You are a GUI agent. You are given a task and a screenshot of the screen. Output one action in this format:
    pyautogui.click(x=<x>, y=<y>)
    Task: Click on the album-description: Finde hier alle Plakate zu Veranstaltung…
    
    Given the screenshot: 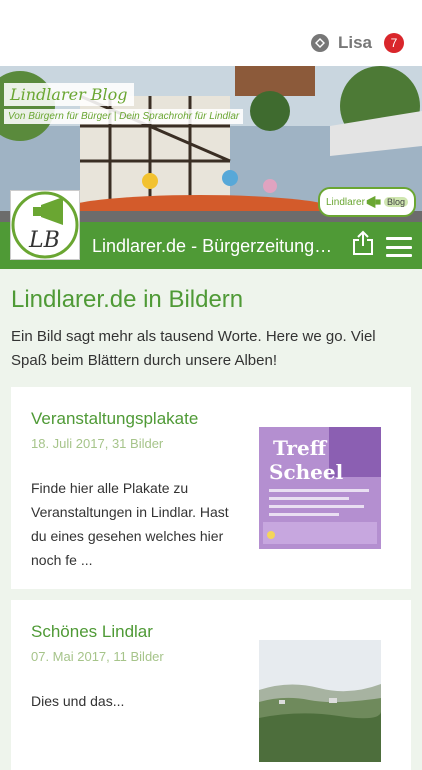 What is the action you would take?
    pyautogui.click(x=130, y=524)
    